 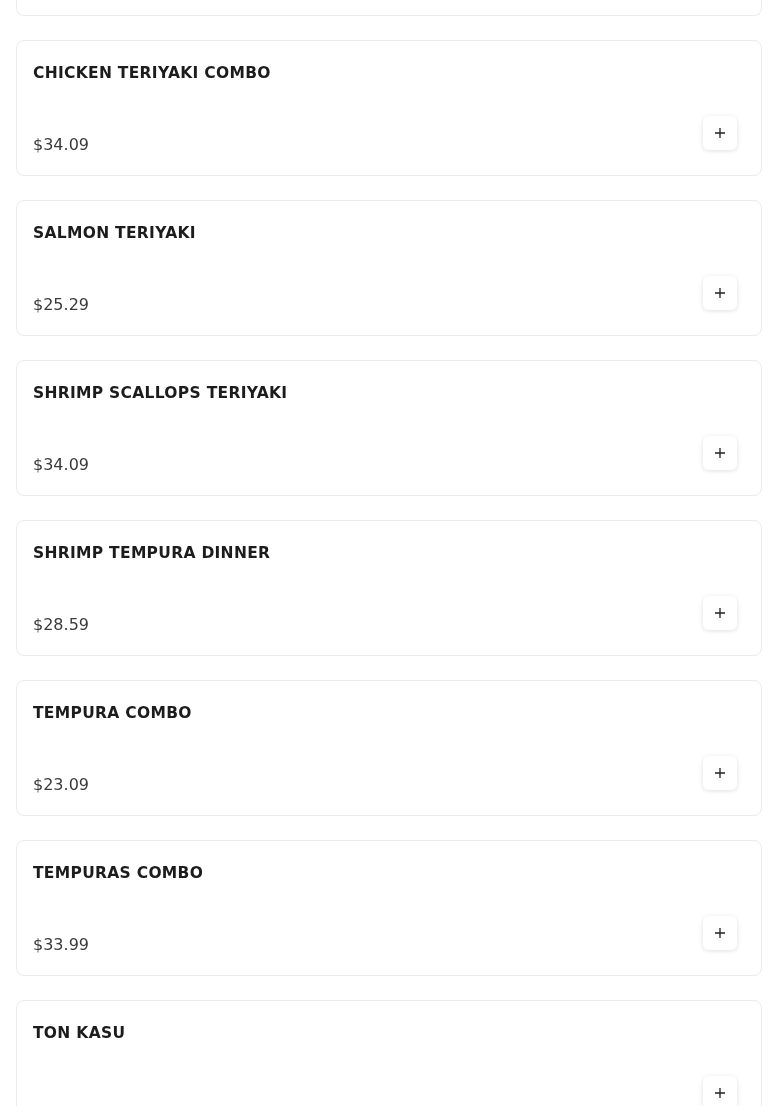 I want to click on menu-item-card: TEMPURA COMBO $23.09, so click(x=389, y=748).